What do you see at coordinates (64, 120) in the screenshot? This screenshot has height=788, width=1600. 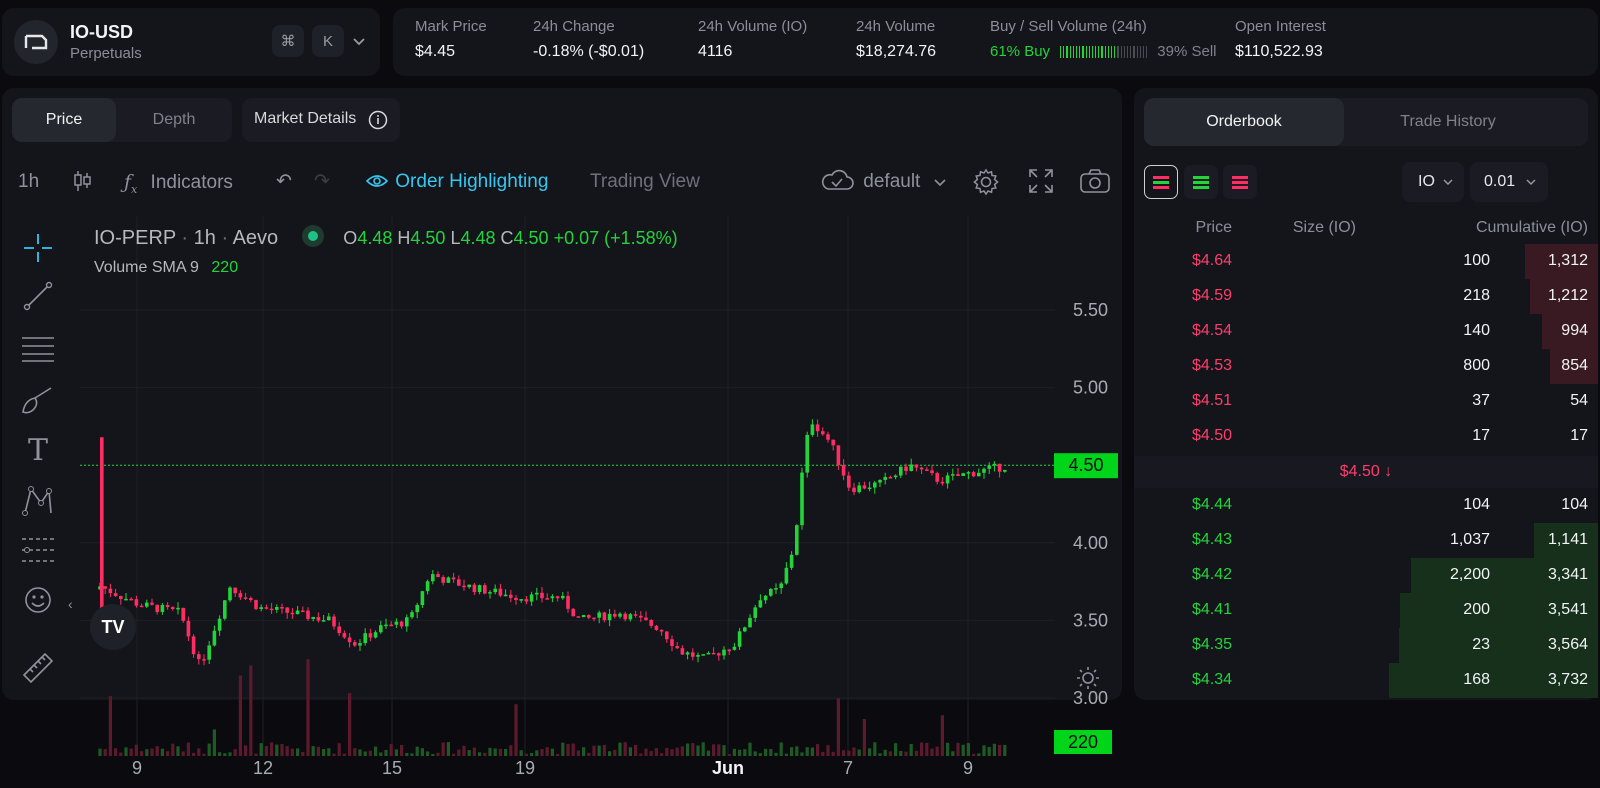 I see `tab-price: Price` at bounding box center [64, 120].